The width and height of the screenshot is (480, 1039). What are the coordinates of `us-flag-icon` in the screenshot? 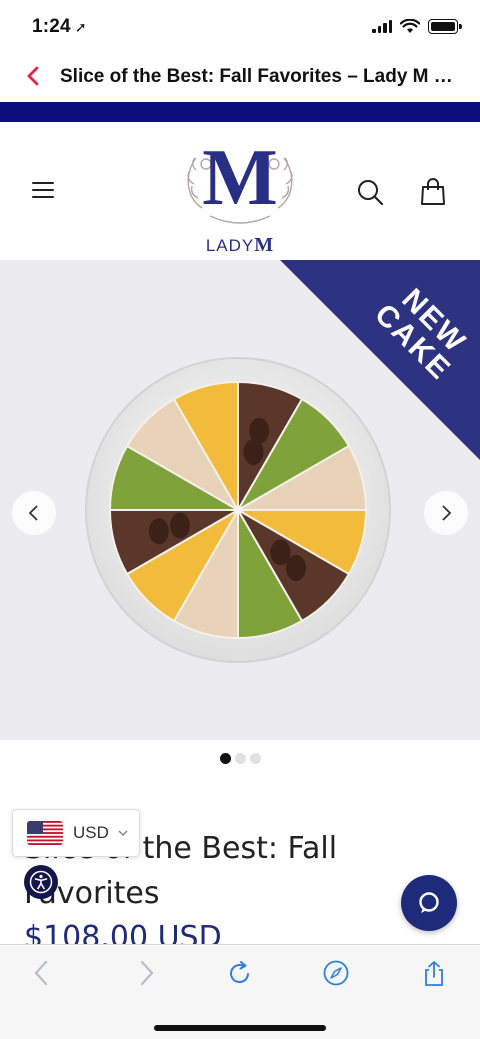 It's located at (45, 833).